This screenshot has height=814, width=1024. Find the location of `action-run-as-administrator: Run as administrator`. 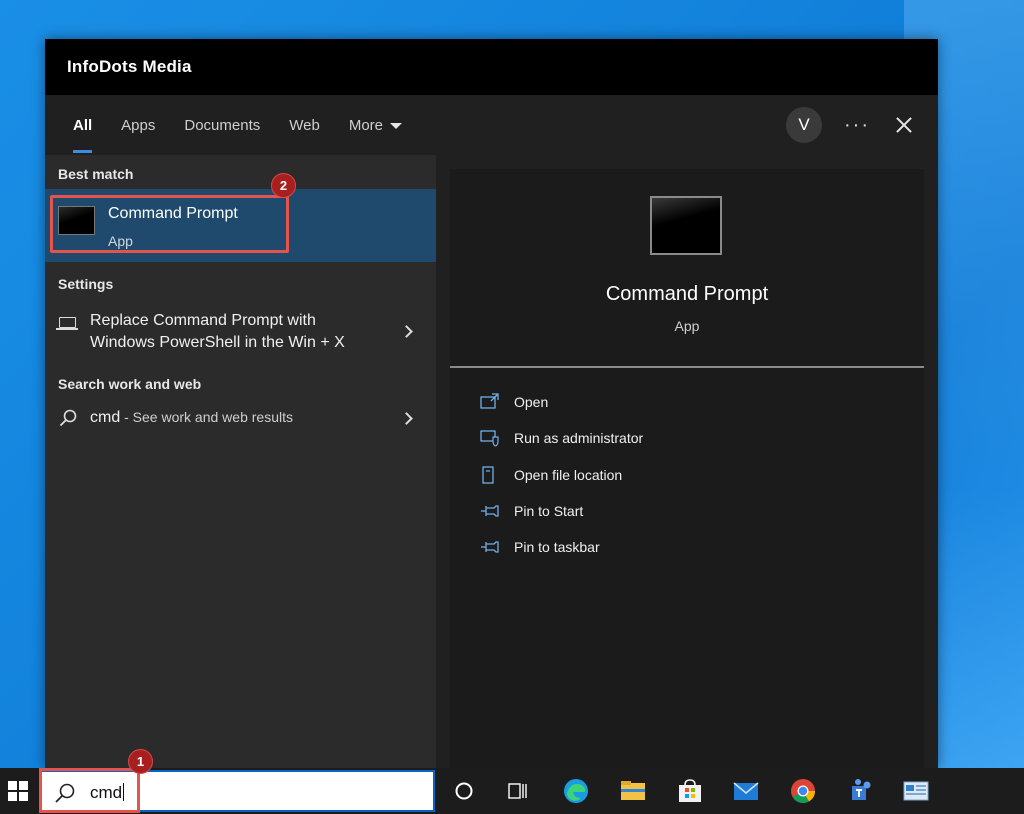

action-run-as-administrator: Run as administrator is located at coordinates (561, 438).